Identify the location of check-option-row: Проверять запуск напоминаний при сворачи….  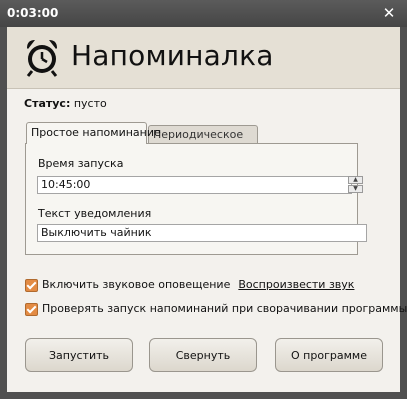
(216, 309).